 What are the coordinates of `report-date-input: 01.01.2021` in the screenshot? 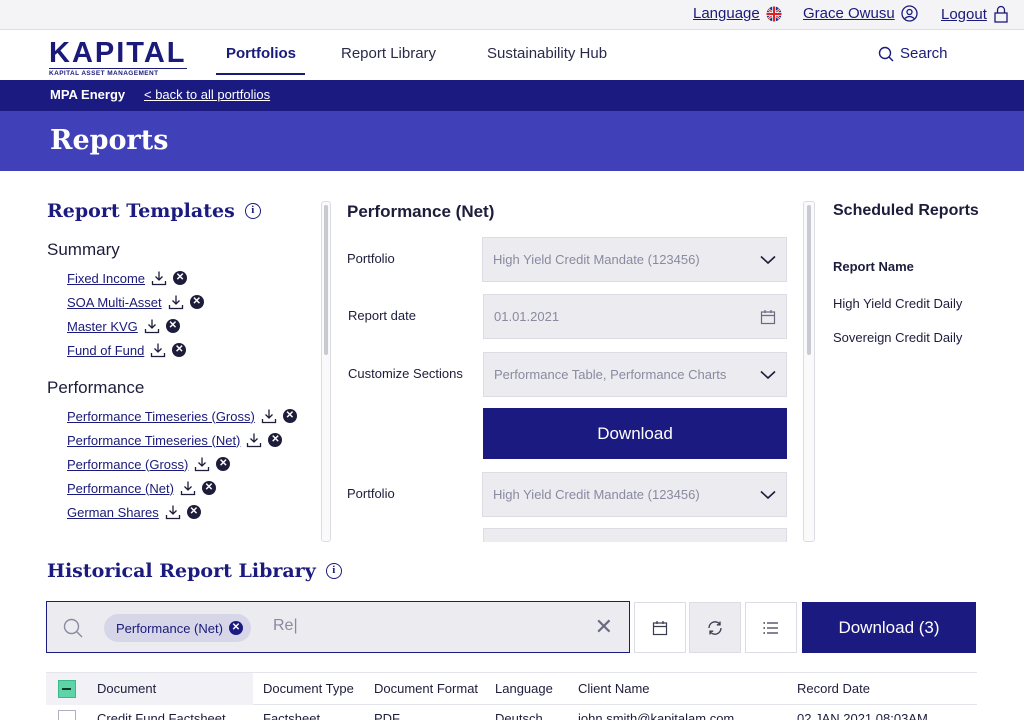 It's located at (635, 316).